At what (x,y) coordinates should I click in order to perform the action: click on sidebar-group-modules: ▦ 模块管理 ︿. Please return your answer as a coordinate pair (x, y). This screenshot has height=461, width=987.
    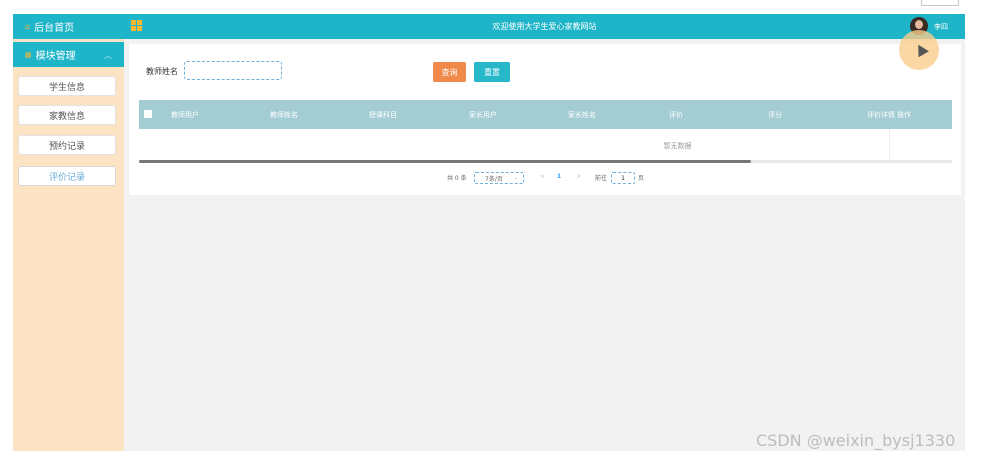
    Looking at the image, I should click on (68, 54).